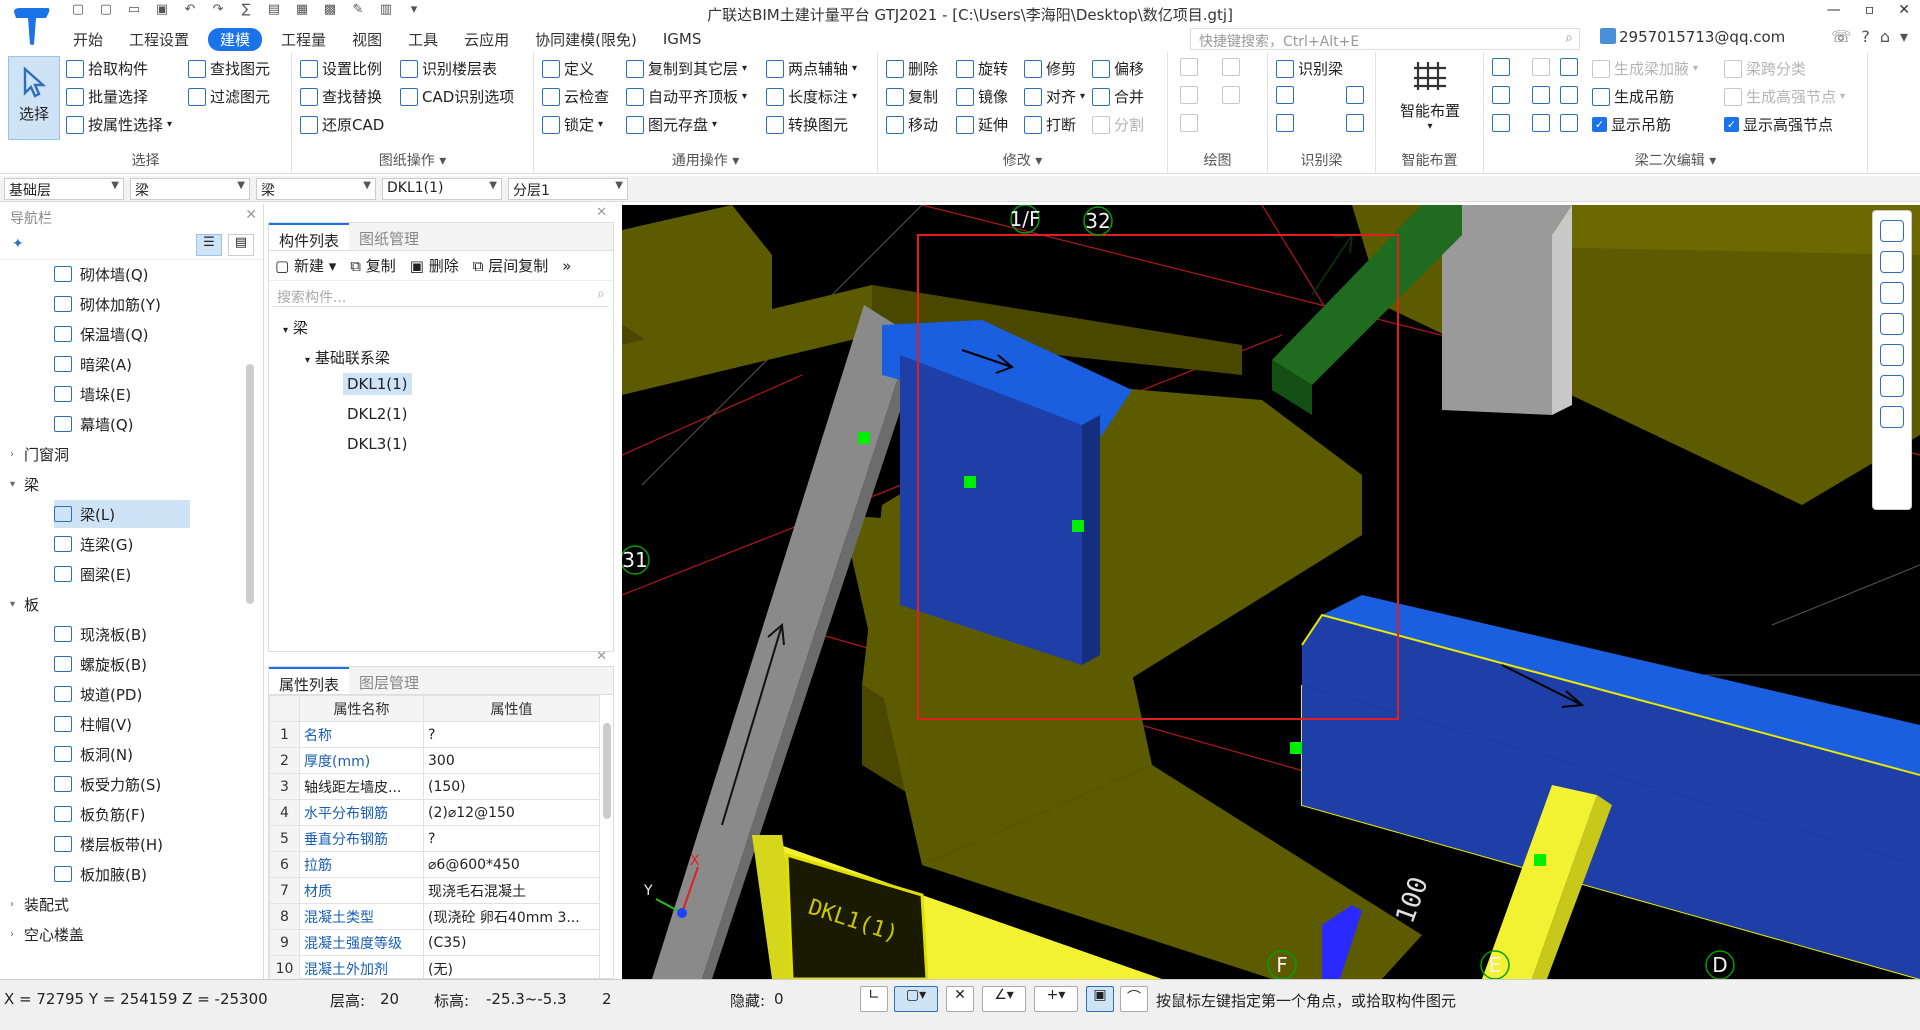  I want to click on menu-modeling: 建模, so click(235, 39).